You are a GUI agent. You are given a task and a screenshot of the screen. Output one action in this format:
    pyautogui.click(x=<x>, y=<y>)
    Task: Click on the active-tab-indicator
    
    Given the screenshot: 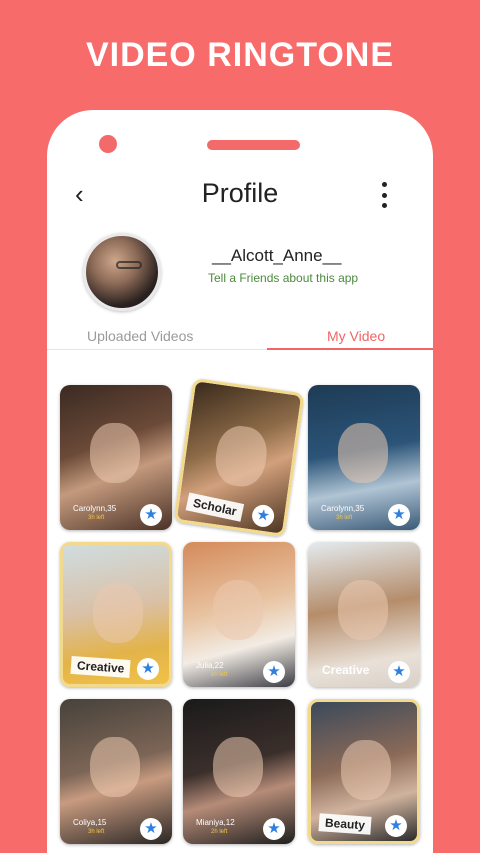 What is the action you would take?
    pyautogui.click(x=350, y=349)
    